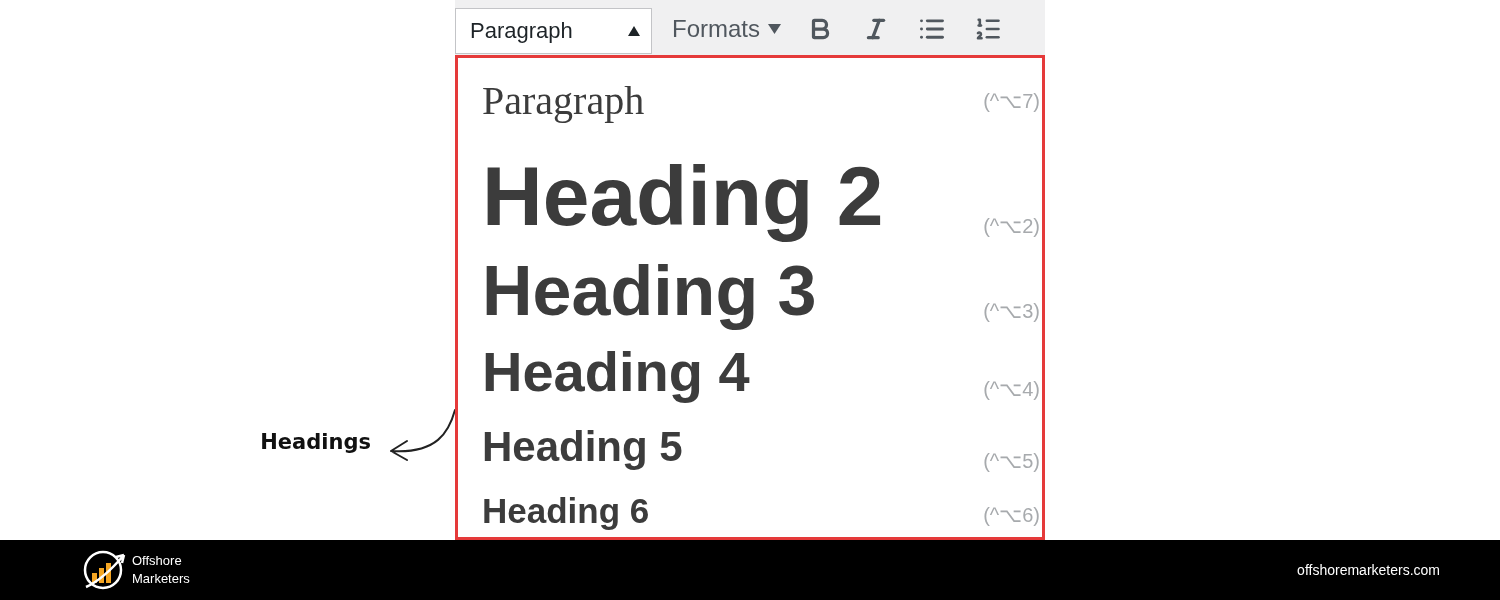 This screenshot has height=600, width=1500. What do you see at coordinates (1011, 461) in the screenshot?
I see `keyboard-shortcut: (^⌥5)` at bounding box center [1011, 461].